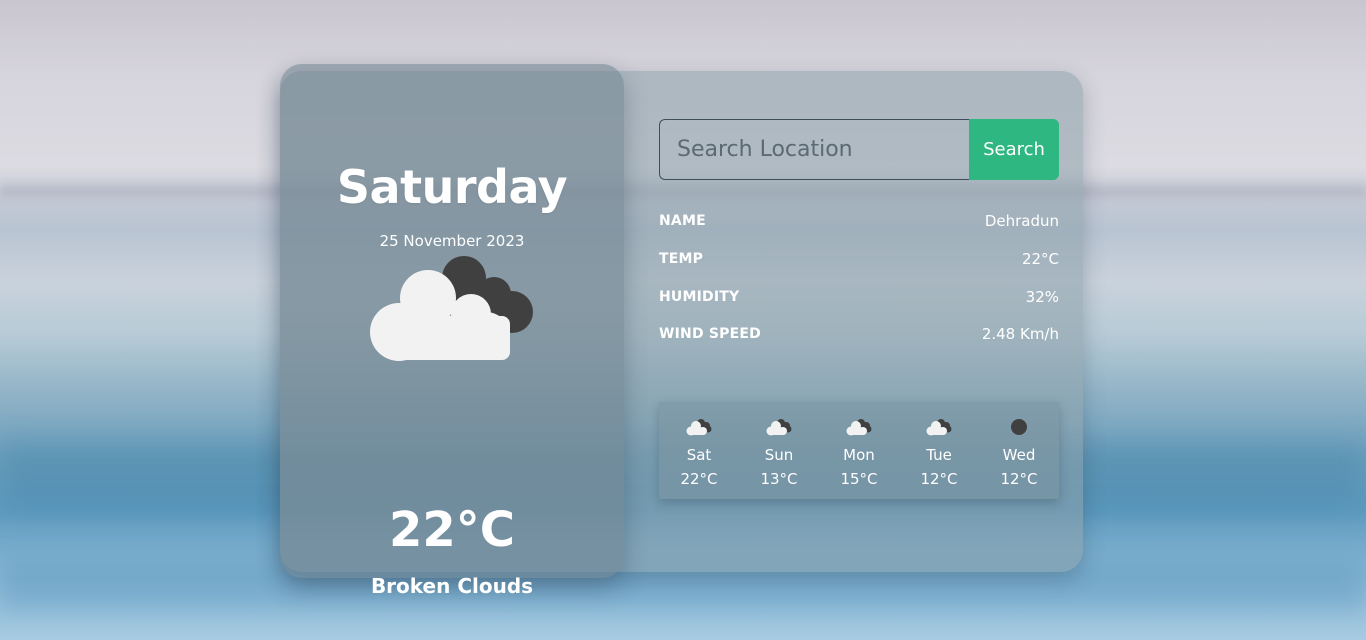  What do you see at coordinates (859, 455) in the screenshot?
I see `forecast-day: Mon` at bounding box center [859, 455].